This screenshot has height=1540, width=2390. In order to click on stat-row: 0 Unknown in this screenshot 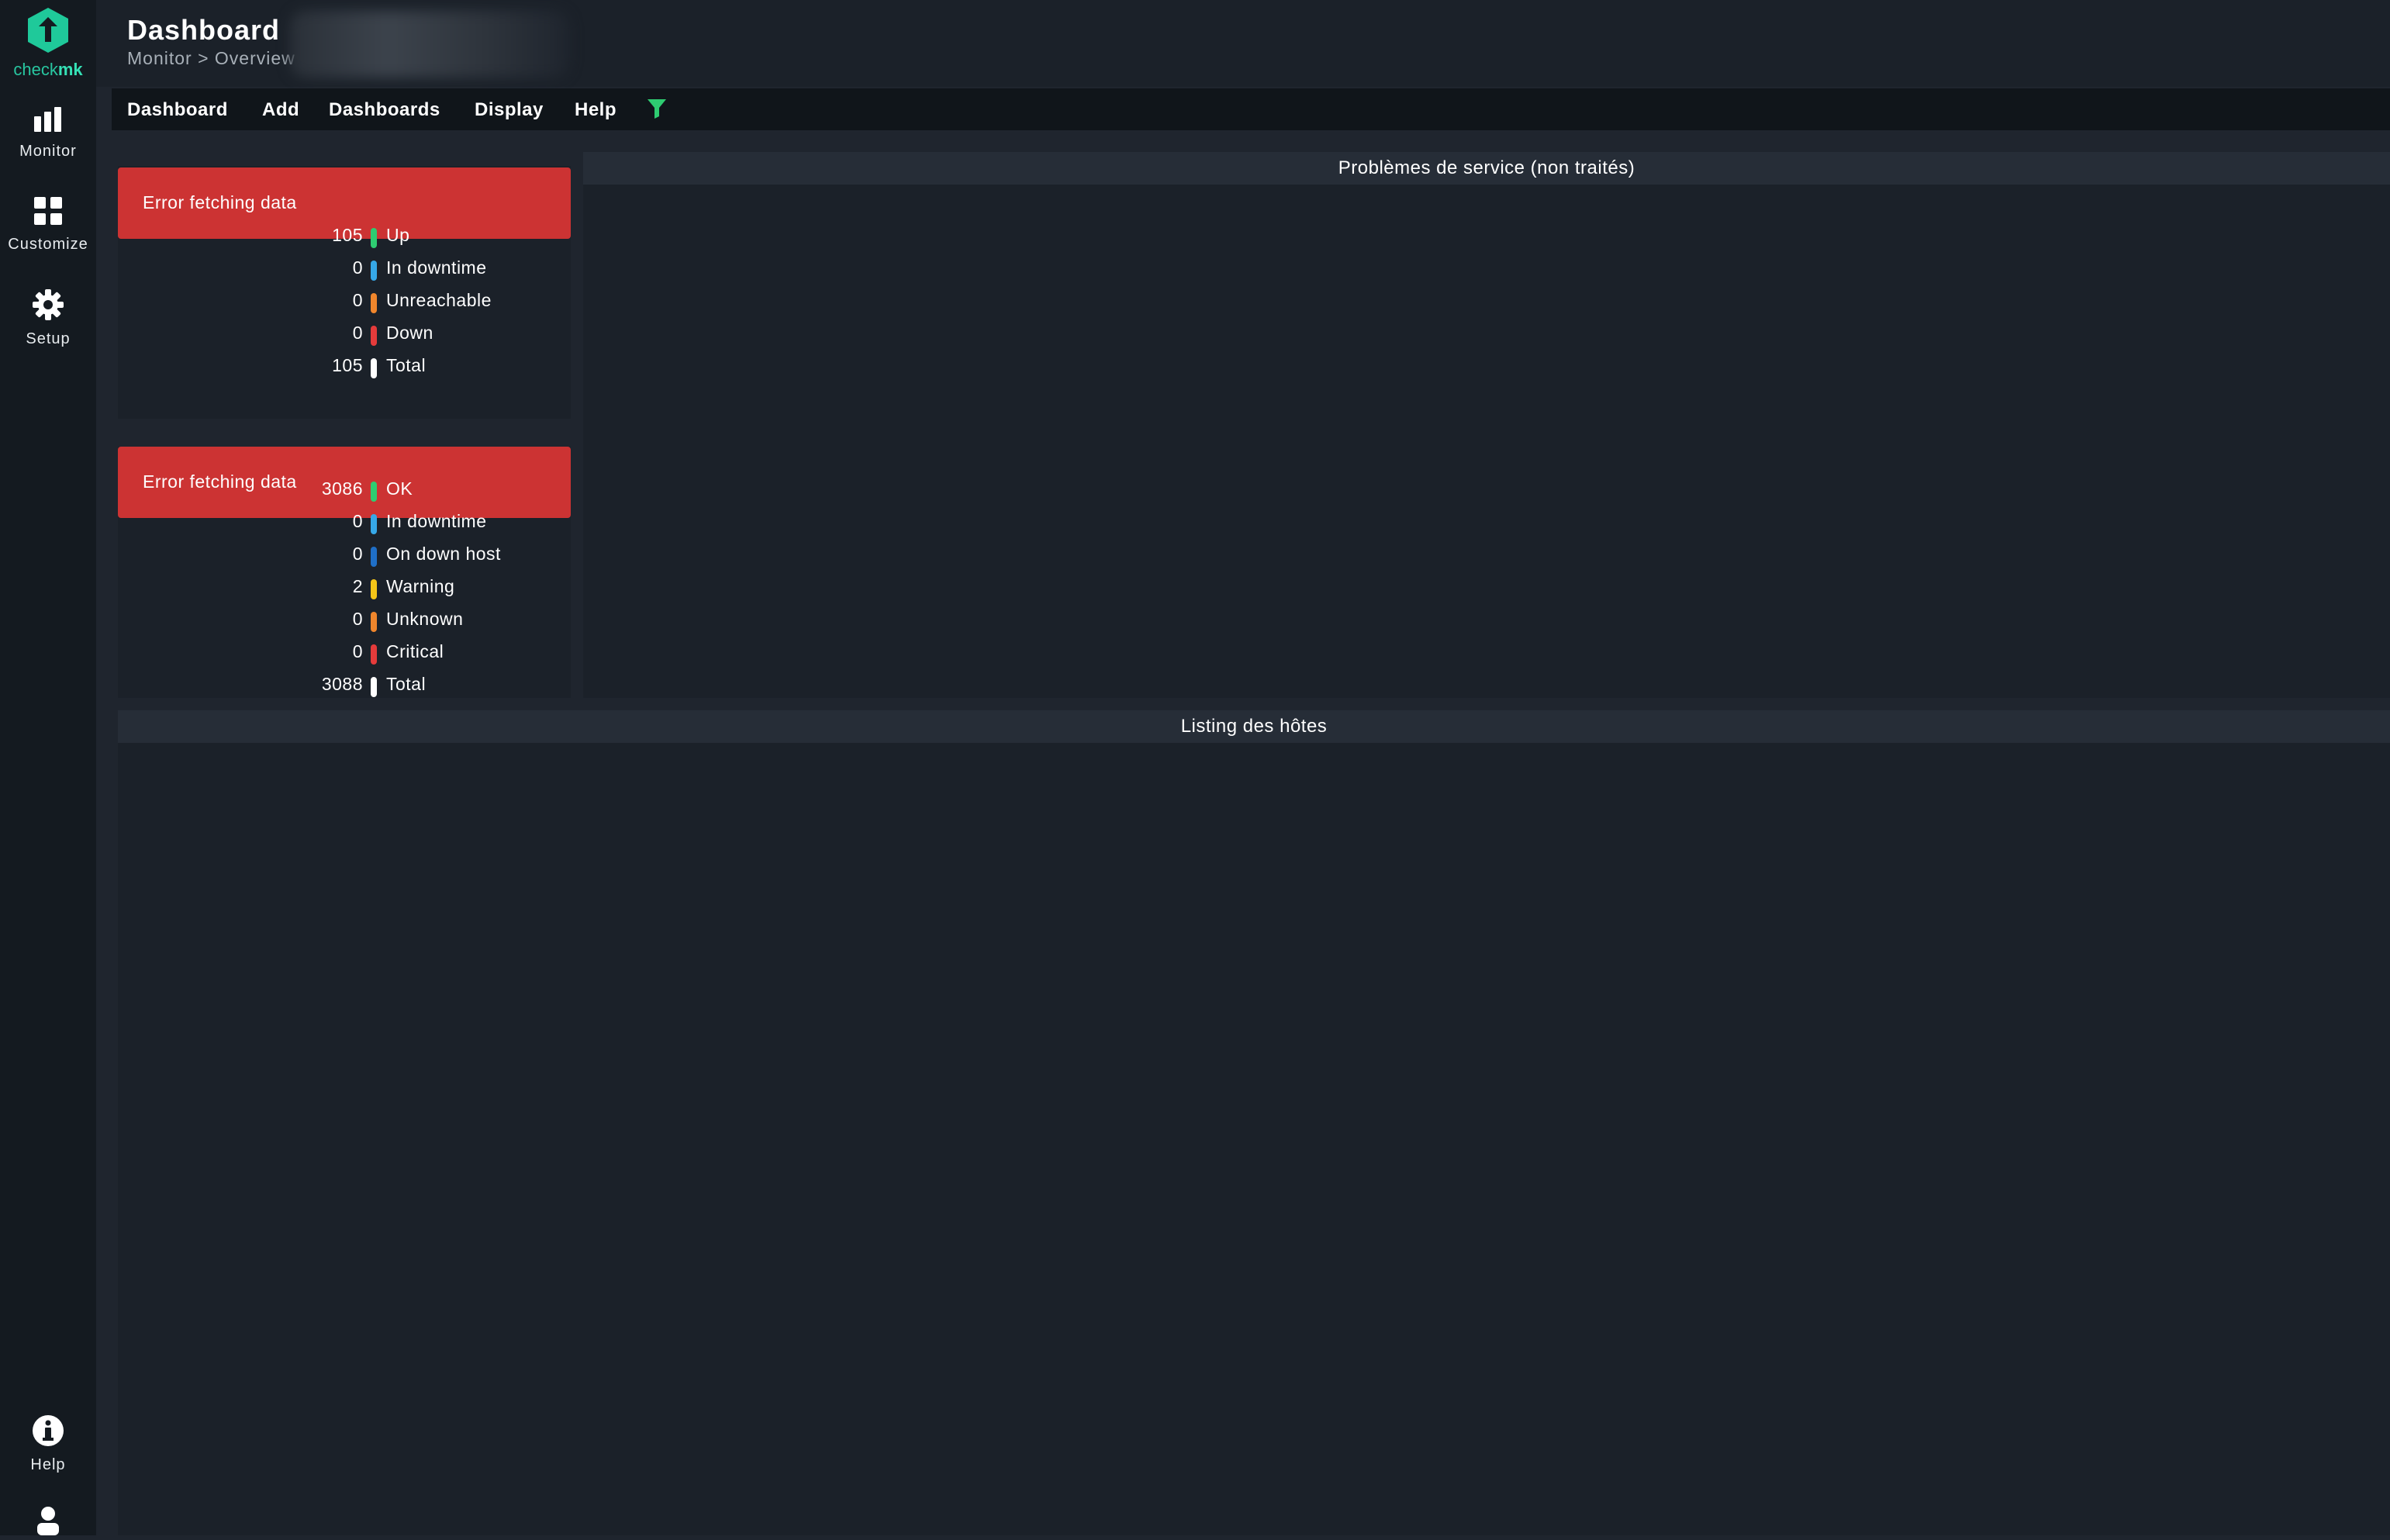, I will do `click(409, 620)`.